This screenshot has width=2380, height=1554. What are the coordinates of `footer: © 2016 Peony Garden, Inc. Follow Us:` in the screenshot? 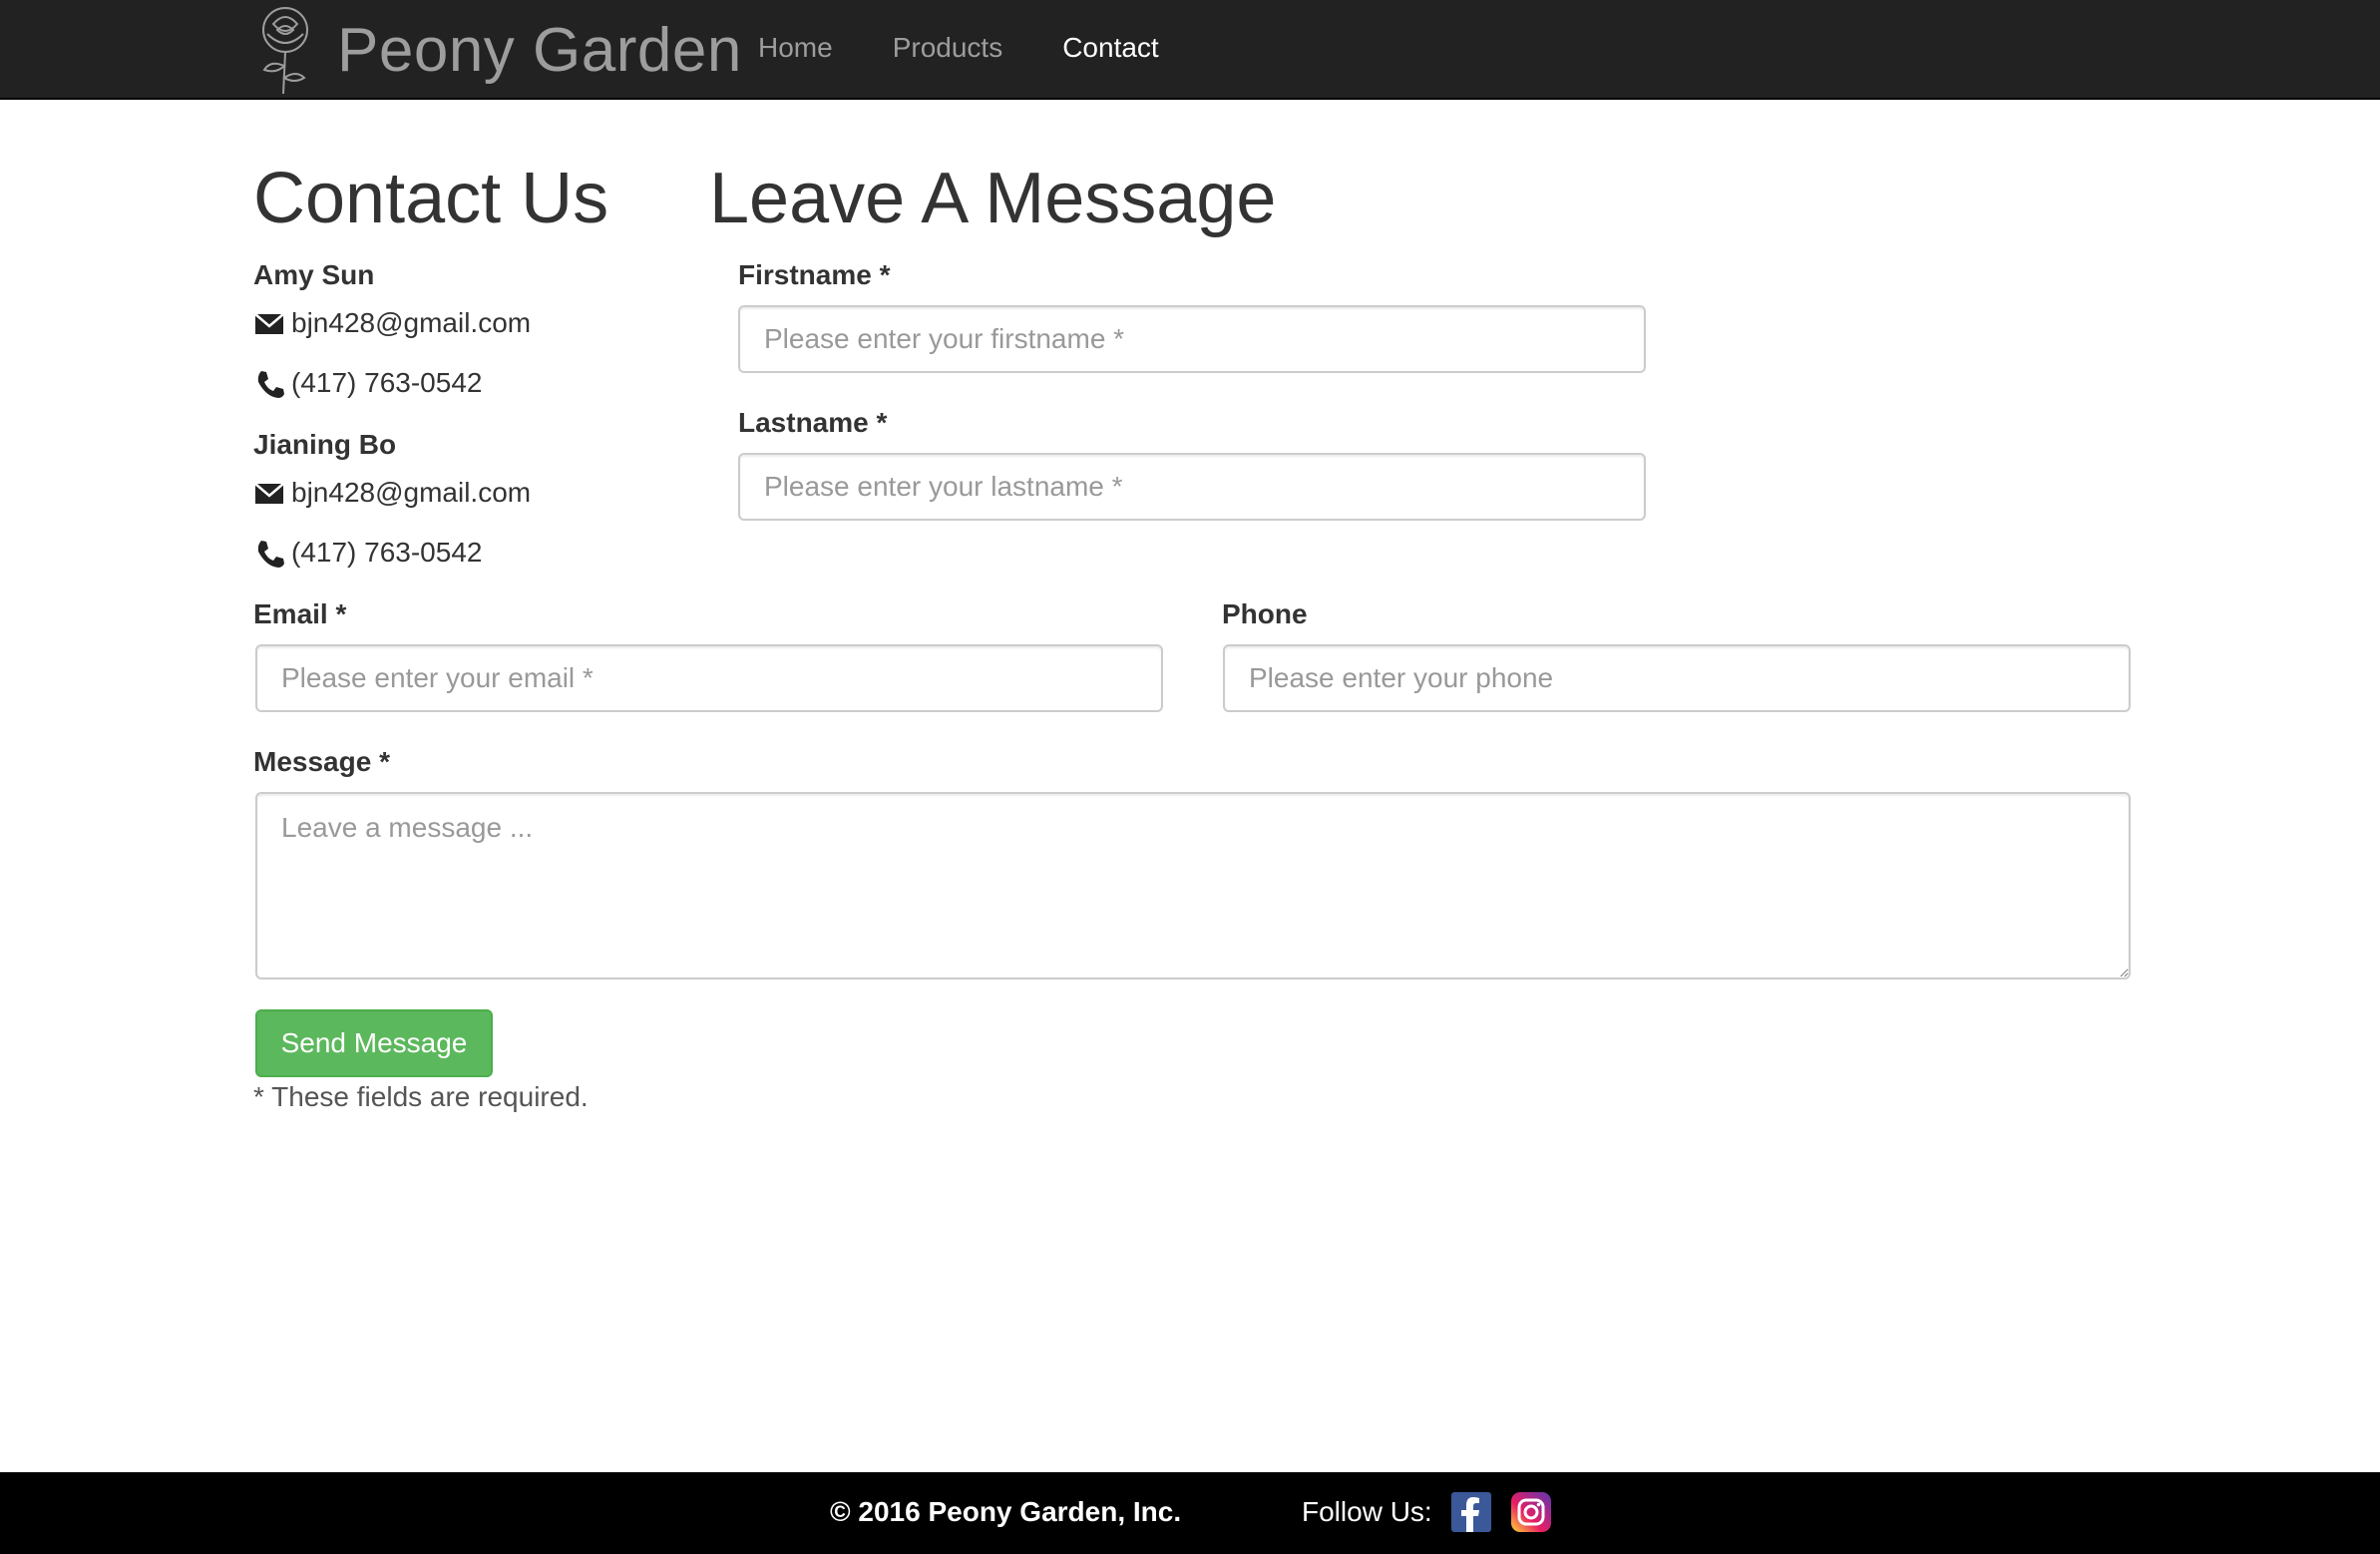 It's located at (1190, 1513).